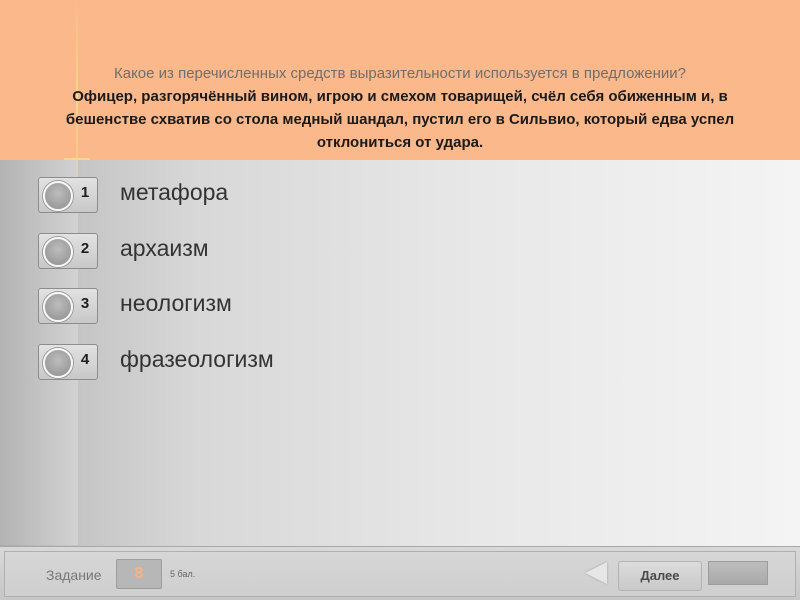  I want to click on quiz-footer: Задание 8 5 бал. Далее, so click(400, 573).